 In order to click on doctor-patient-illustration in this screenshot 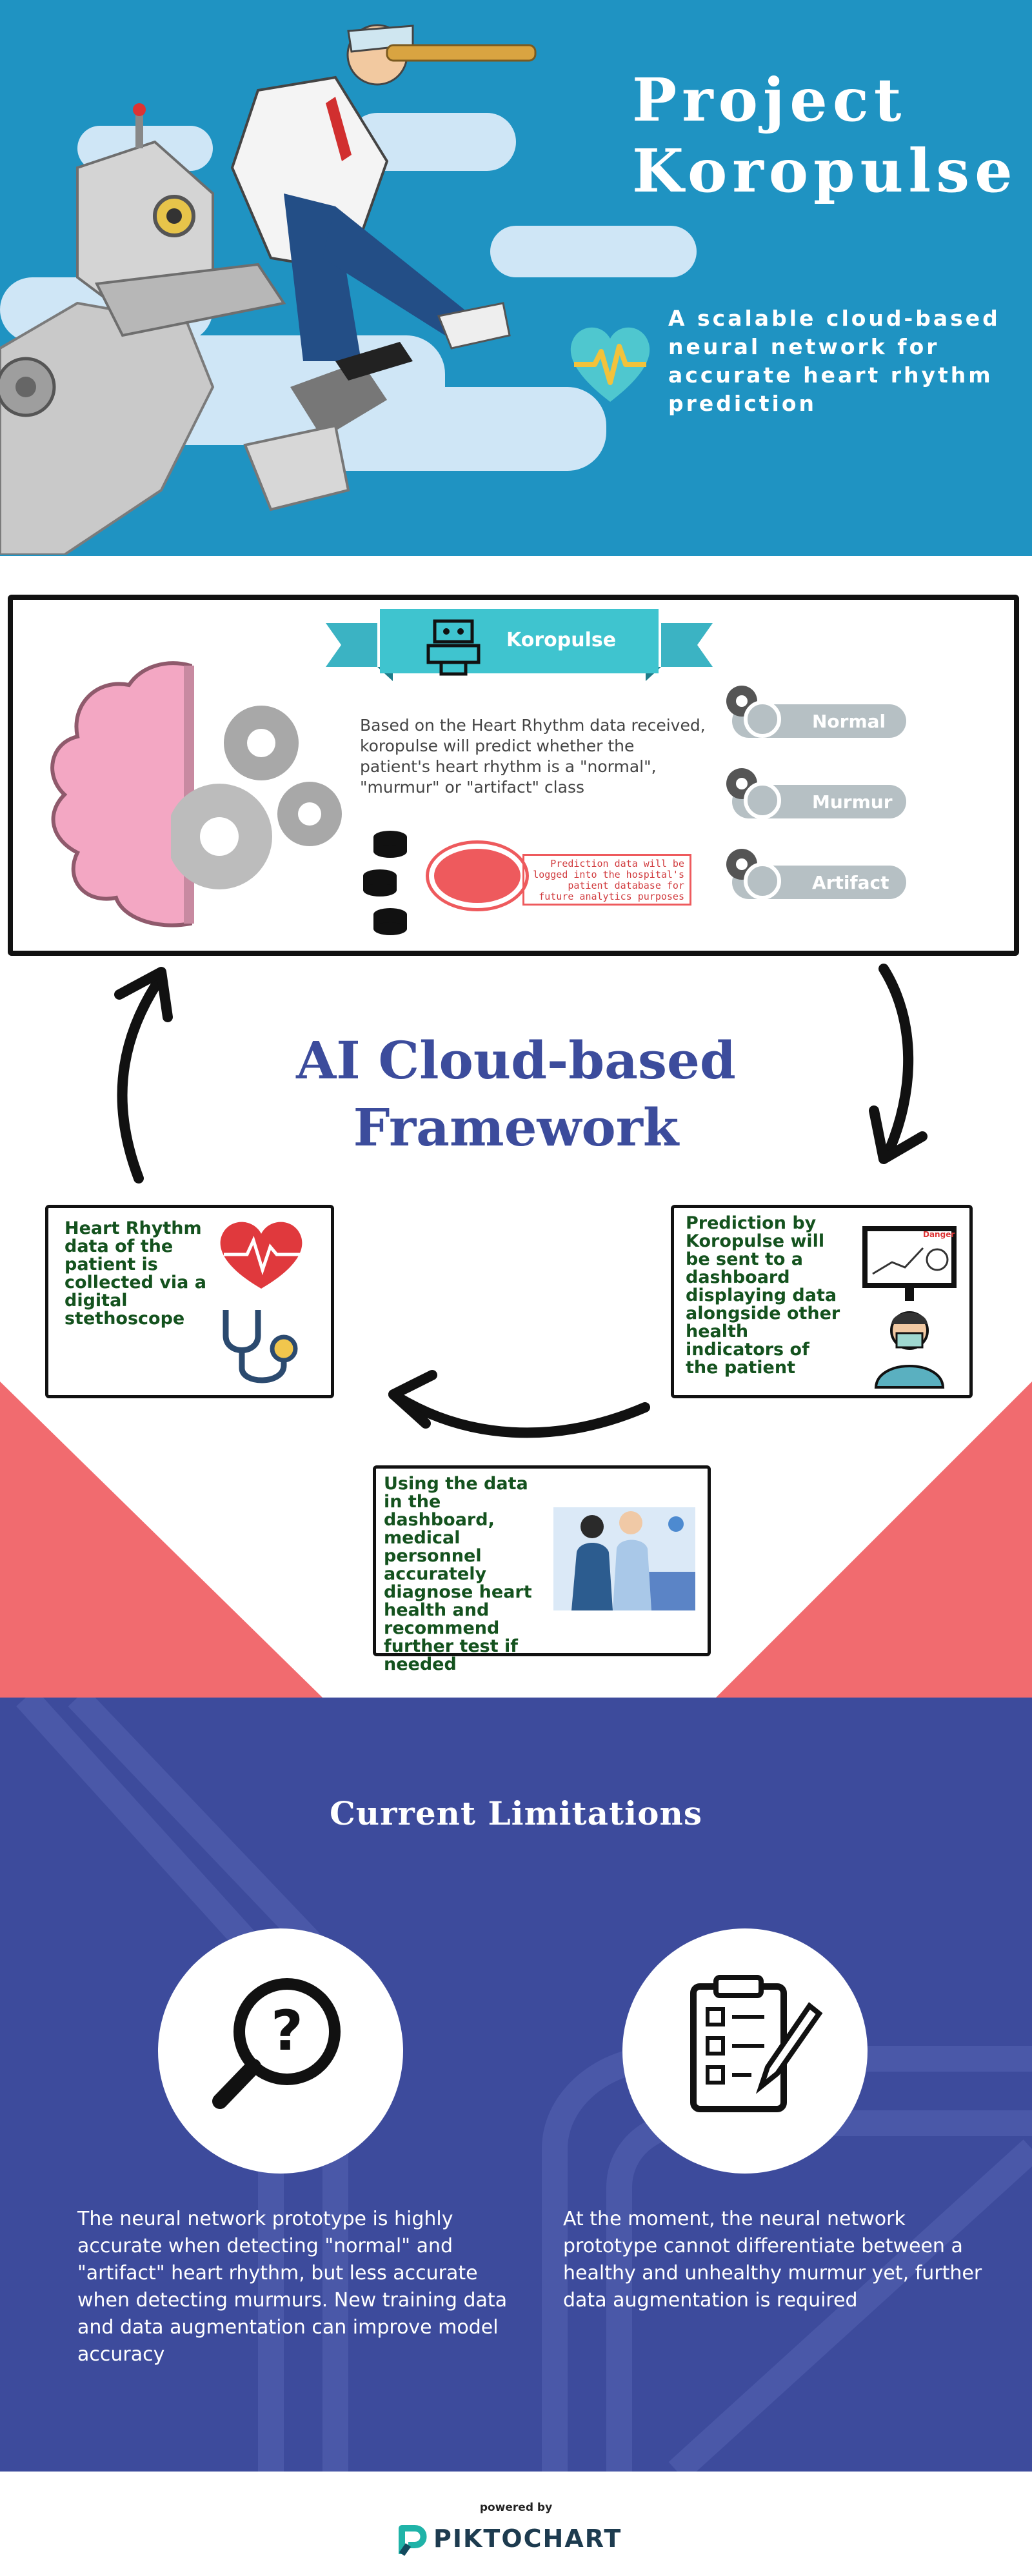, I will do `click(624, 1558)`.